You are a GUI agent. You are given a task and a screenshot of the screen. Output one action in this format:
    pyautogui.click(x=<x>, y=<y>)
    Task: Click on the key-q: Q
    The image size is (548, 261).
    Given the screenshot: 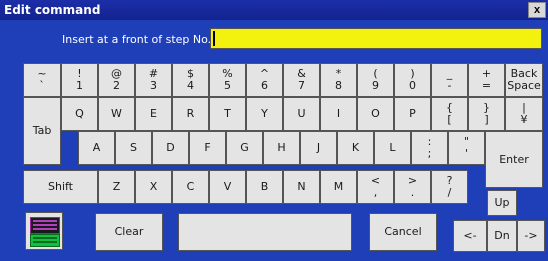 What is the action you would take?
    pyautogui.click(x=79, y=114)
    